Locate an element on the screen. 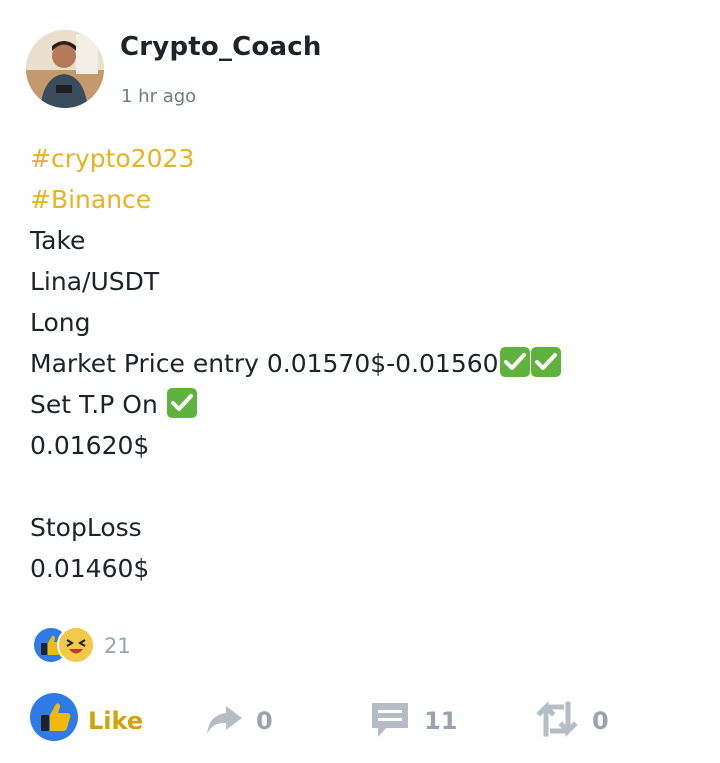  post-actions-bar: Like 0 11 0 is located at coordinates (350, 720).